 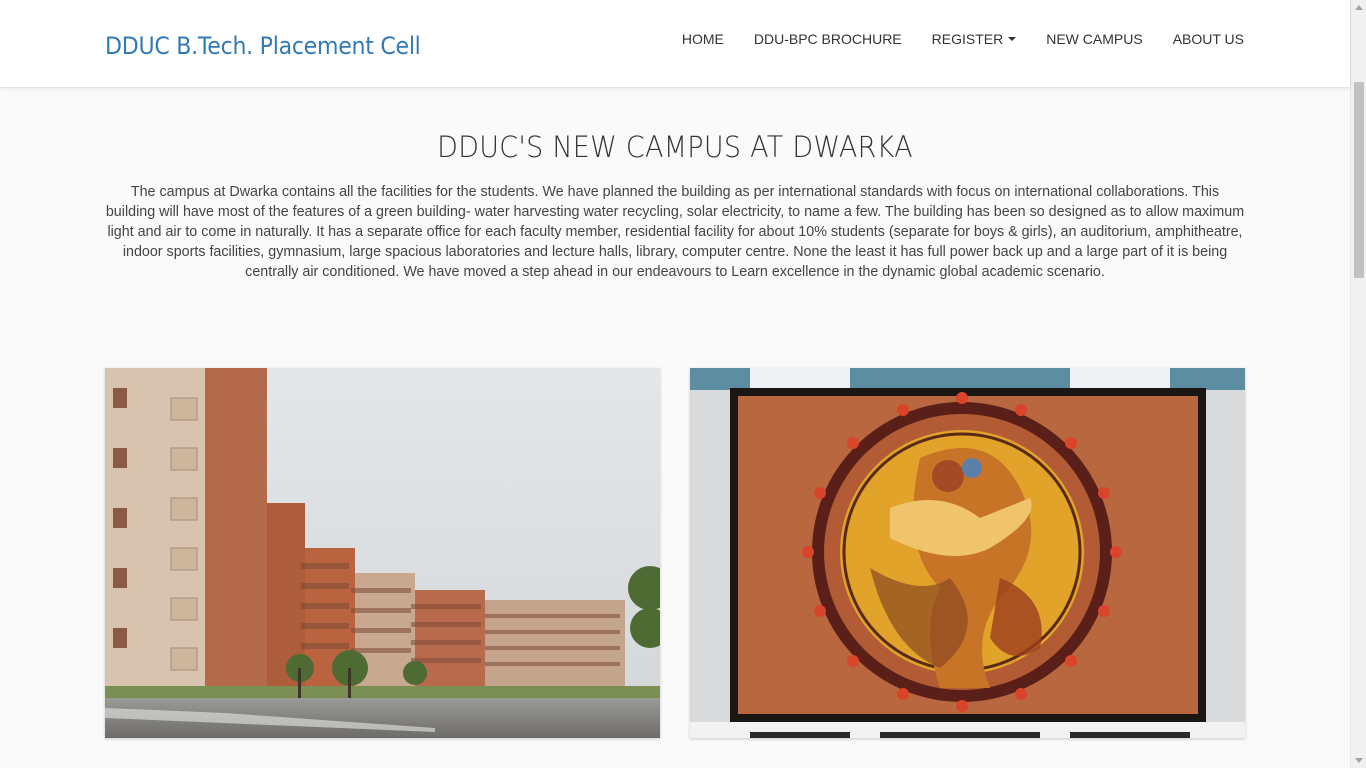 What do you see at coordinates (967, 39) in the screenshot?
I see `nav-register-label: REGISTER` at bounding box center [967, 39].